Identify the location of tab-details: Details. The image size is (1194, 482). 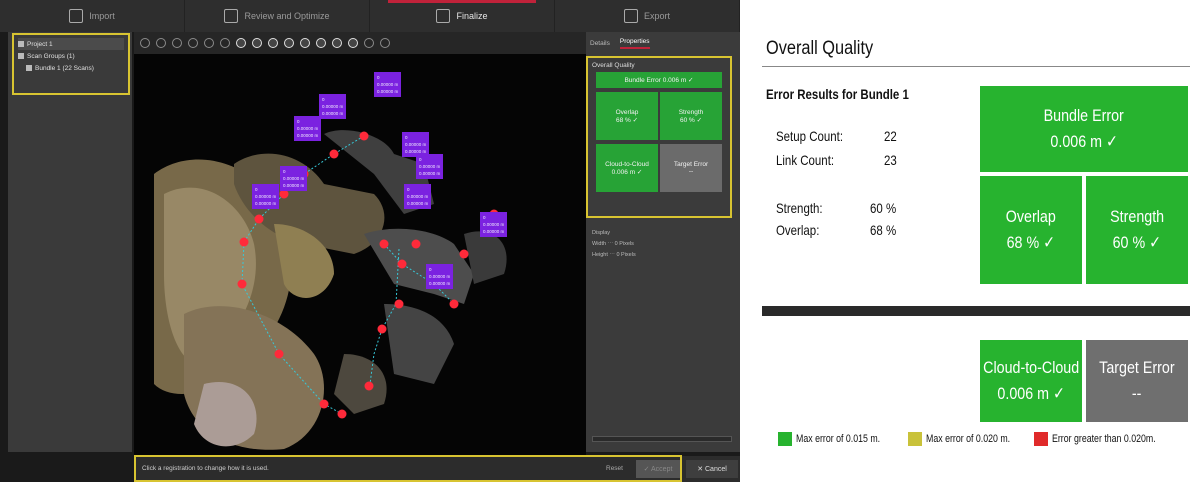
(600, 43).